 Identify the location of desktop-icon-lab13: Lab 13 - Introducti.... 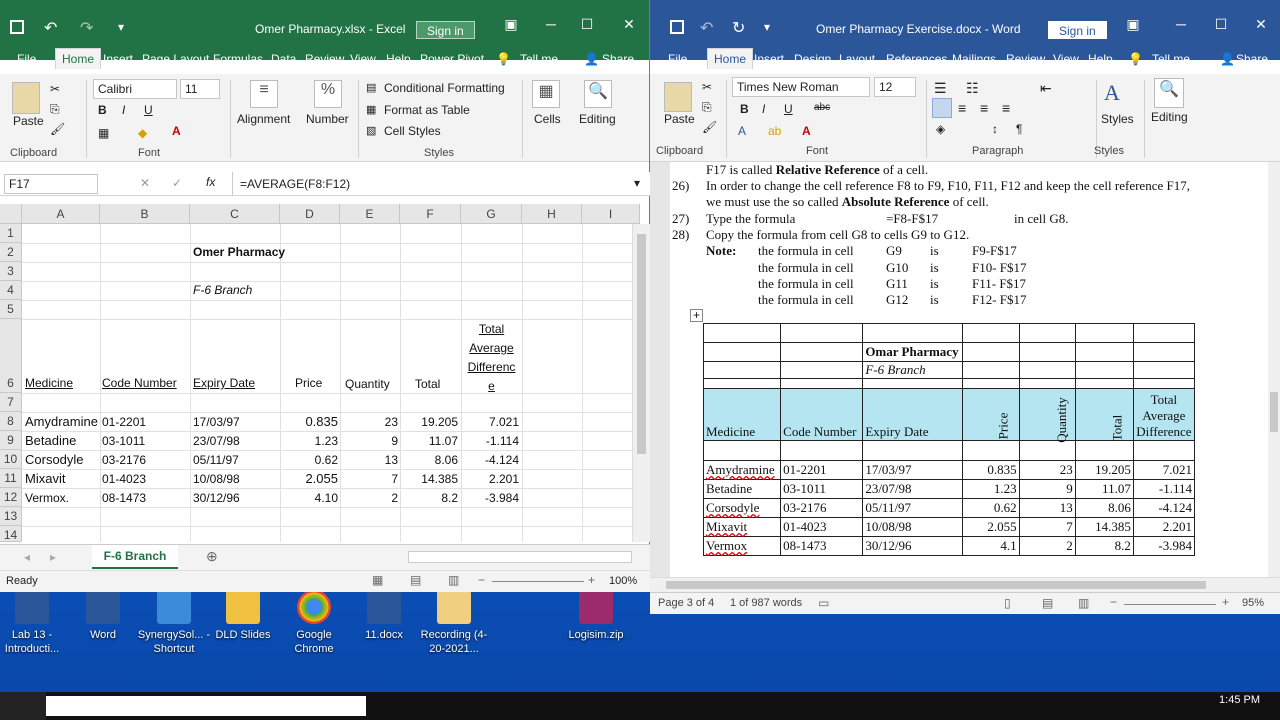
(35, 623).